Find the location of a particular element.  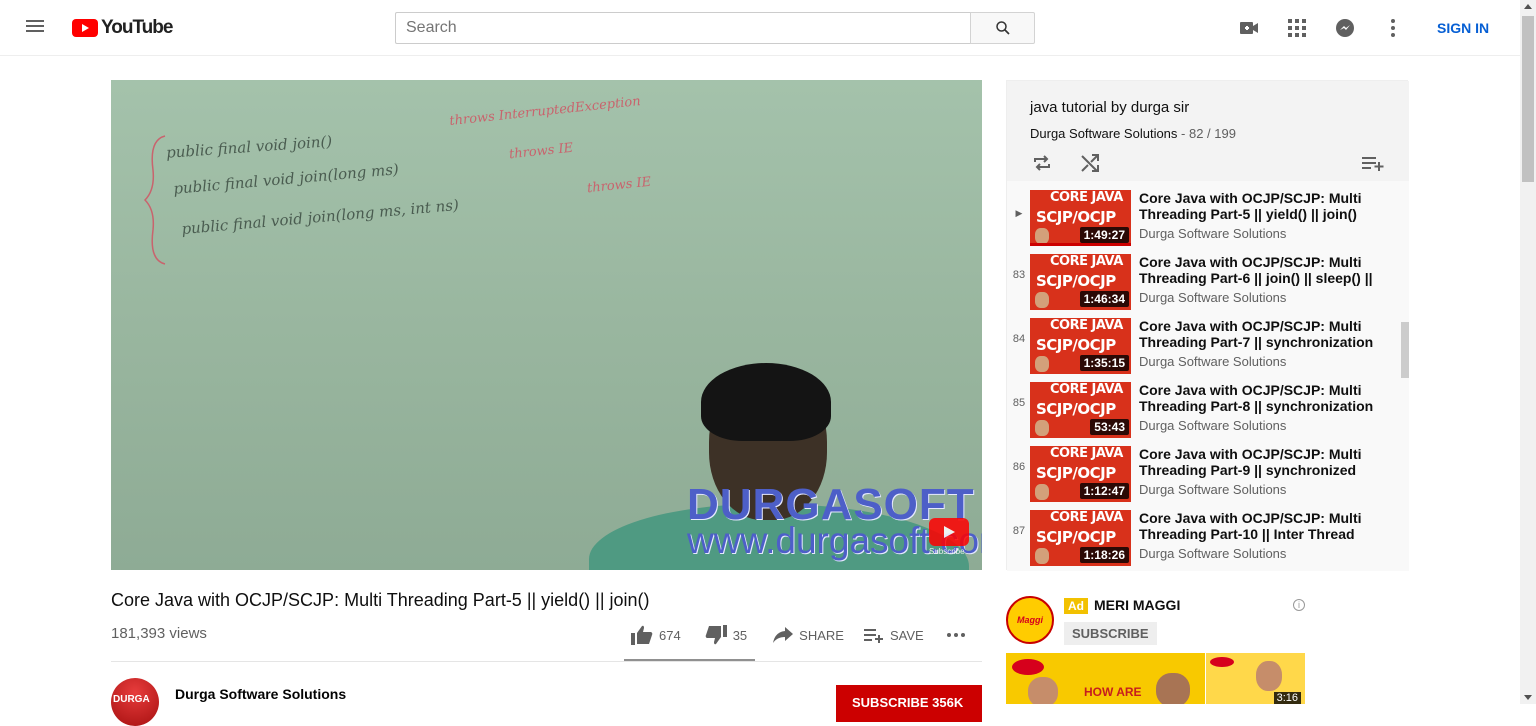

ad-banner-person is located at coordinates (1043, 690).